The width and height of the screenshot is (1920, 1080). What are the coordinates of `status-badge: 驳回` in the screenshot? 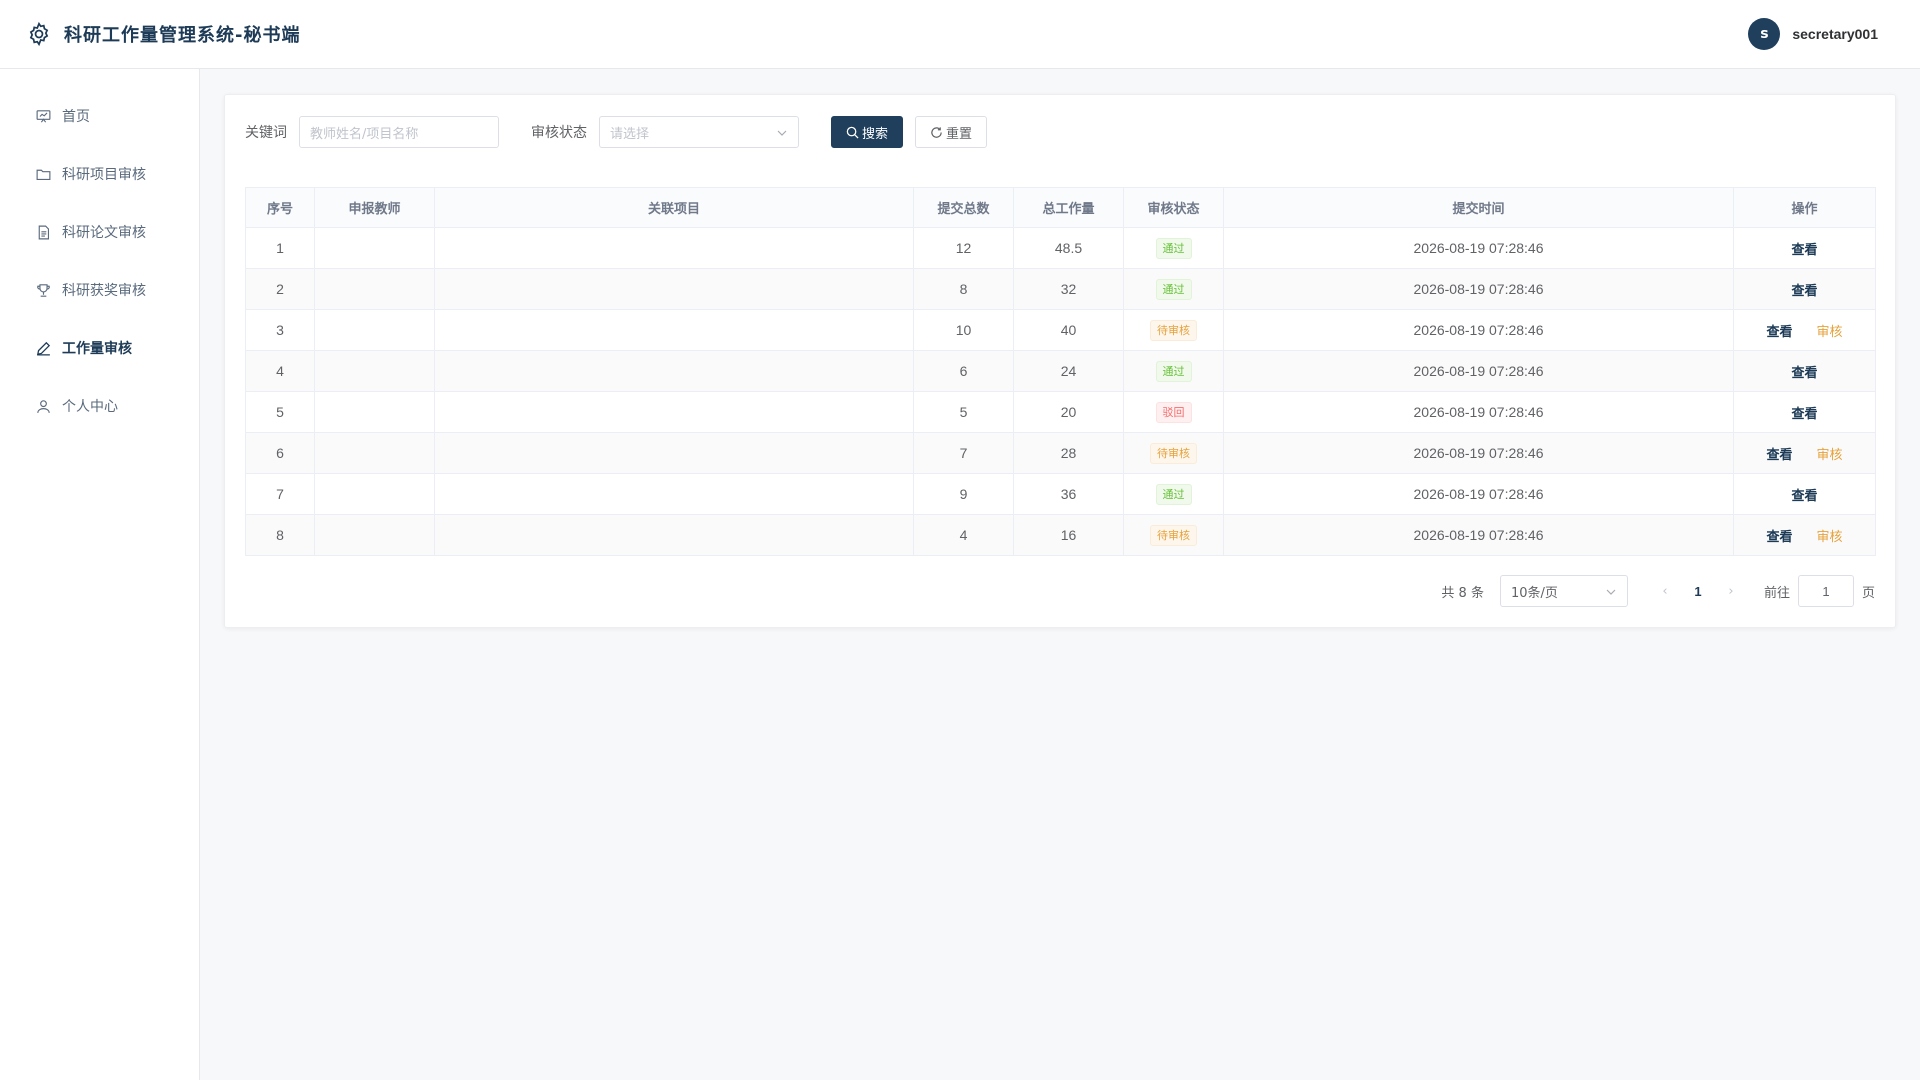 It's located at (1173, 412).